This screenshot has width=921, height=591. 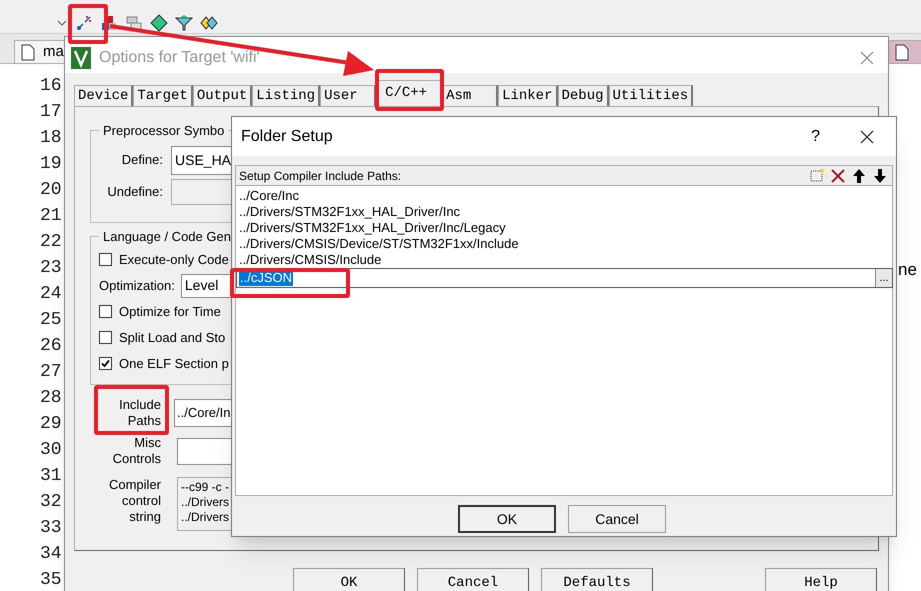 What do you see at coordinates (565, 212) in the screenshot?
I see `path-item: ../Drivers/STM32F1xx_HAL_Driver/Inc` at bounding box center [565, 212].